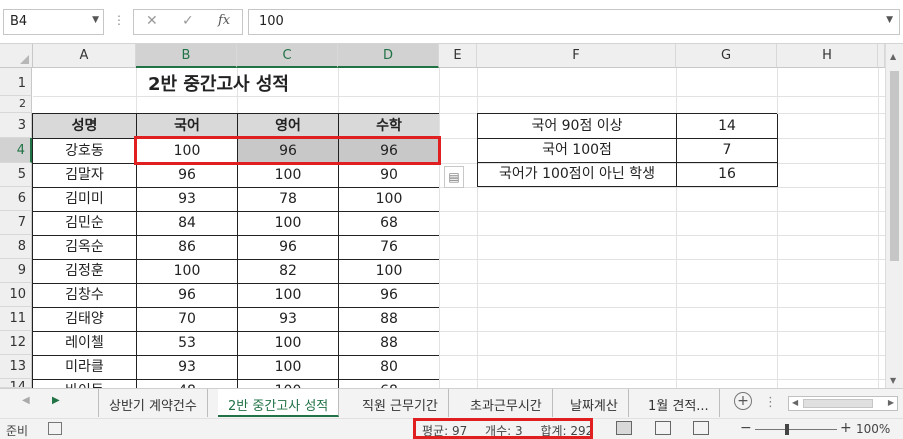 This screenshot has width=903, height=439. I want to click on table-cell: 바이든, so click(85, 384).